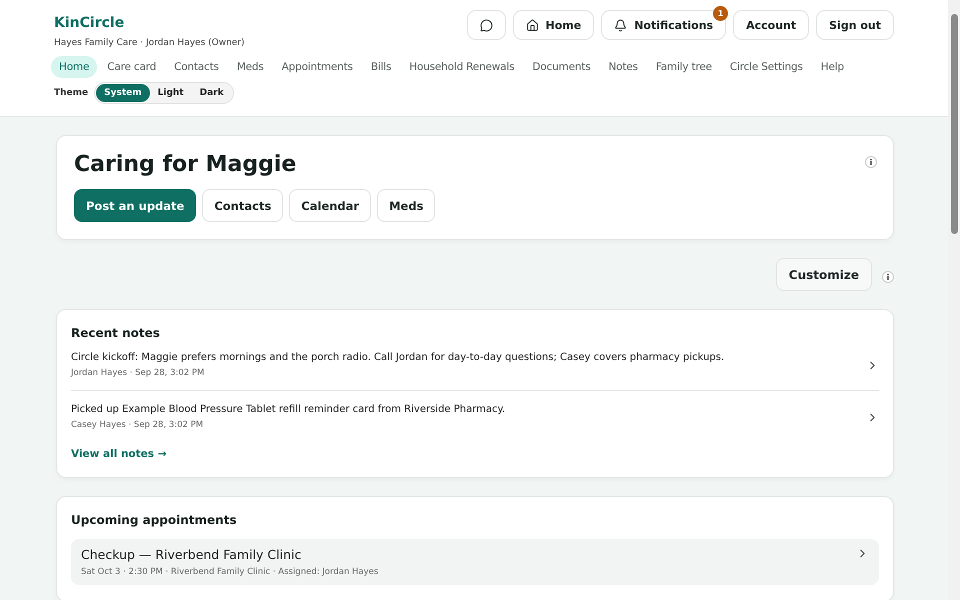 This screenshot has height=600, width=960. Describe the element at coordinates (243, 205) in the screenshot. I see `quick-link-button: Contacts` at that location.